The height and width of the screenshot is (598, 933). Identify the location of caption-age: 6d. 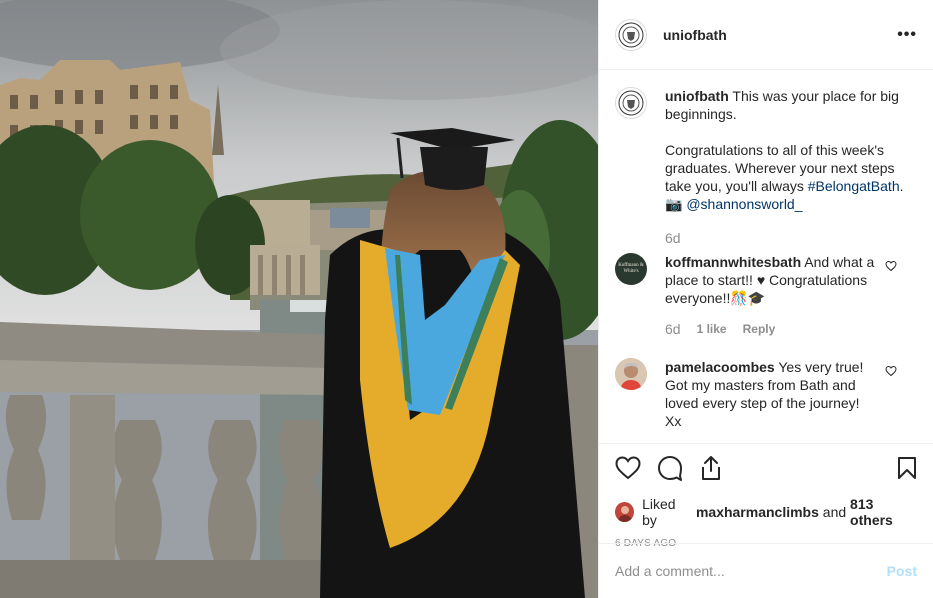
(673, 238).